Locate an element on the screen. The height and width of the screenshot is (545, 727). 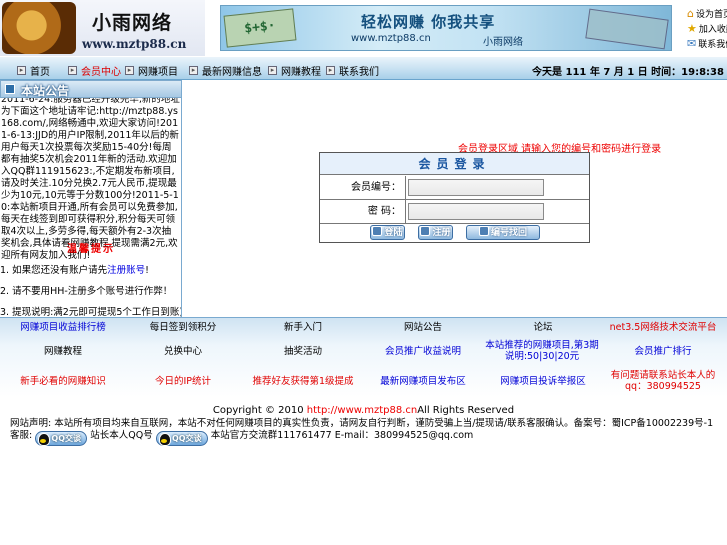
link-cell: 网站公告 is located at coordinates (423, 327).